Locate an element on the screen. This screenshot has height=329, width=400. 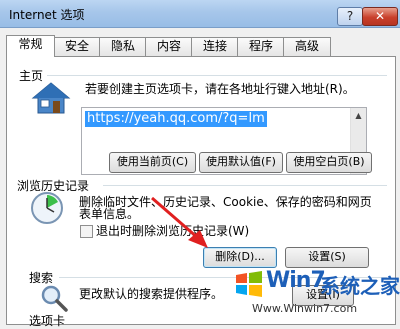
tab-security: 安全 is located at coordinates (77, 46).